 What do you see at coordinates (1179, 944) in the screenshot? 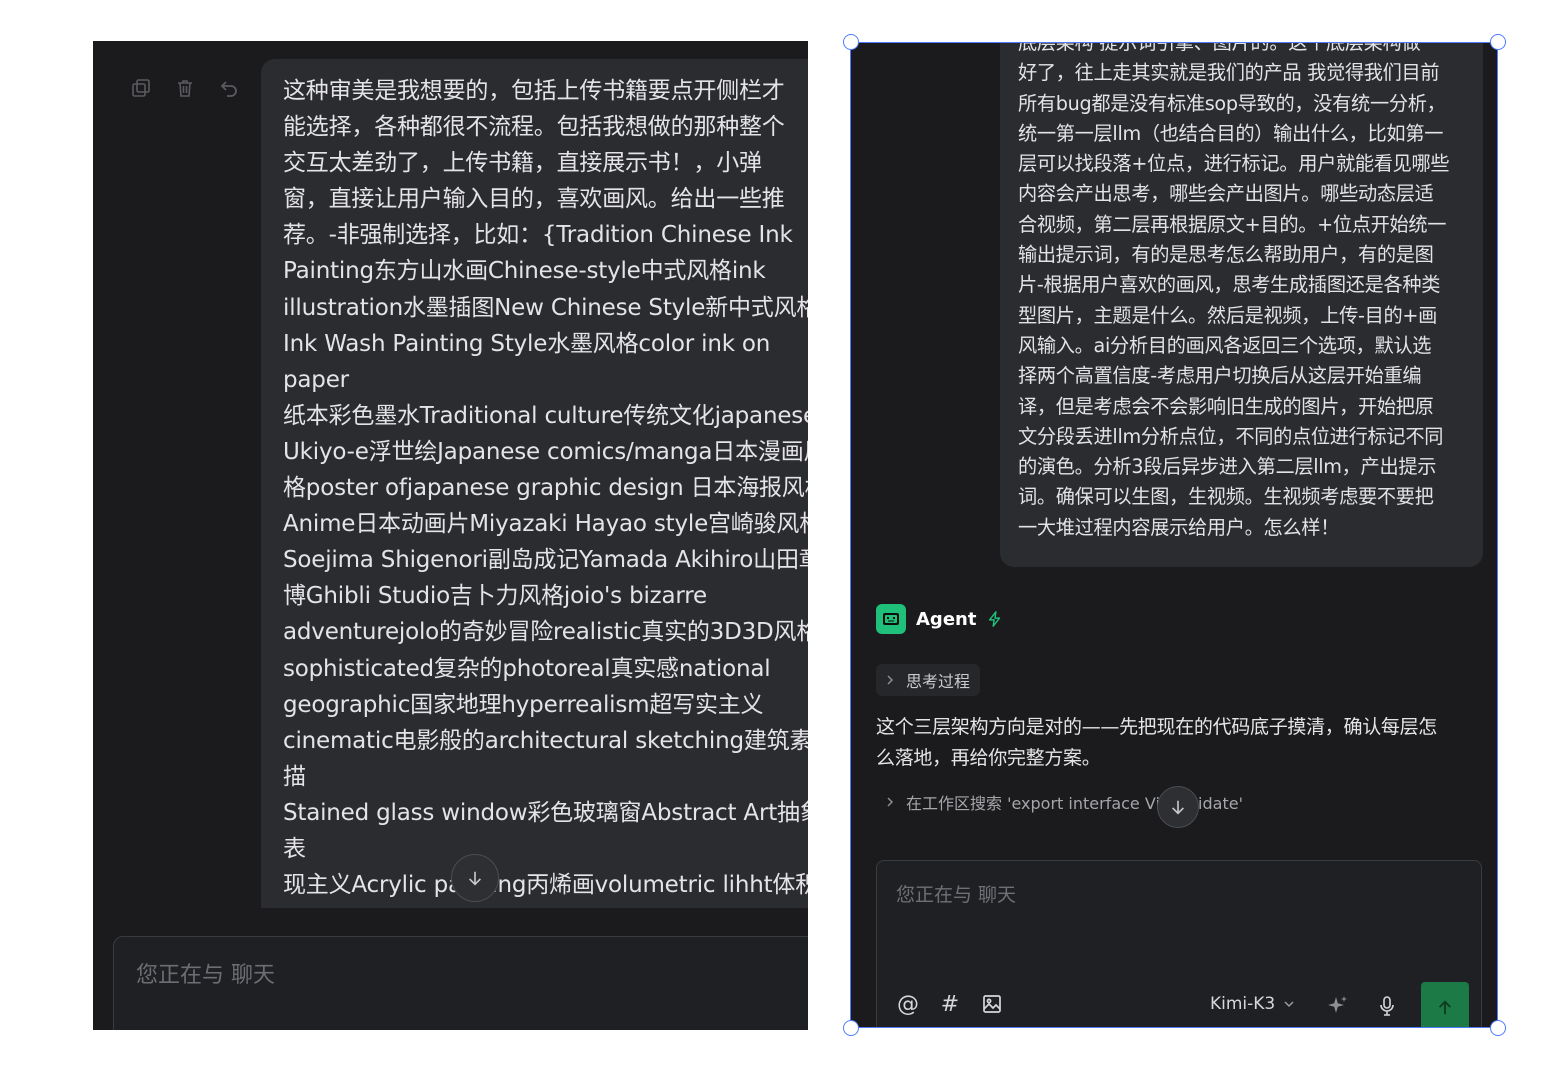
I see `chat-input: 您正在与 聊天 @ # Kimi-K3` at bounding box center [1179, 944].